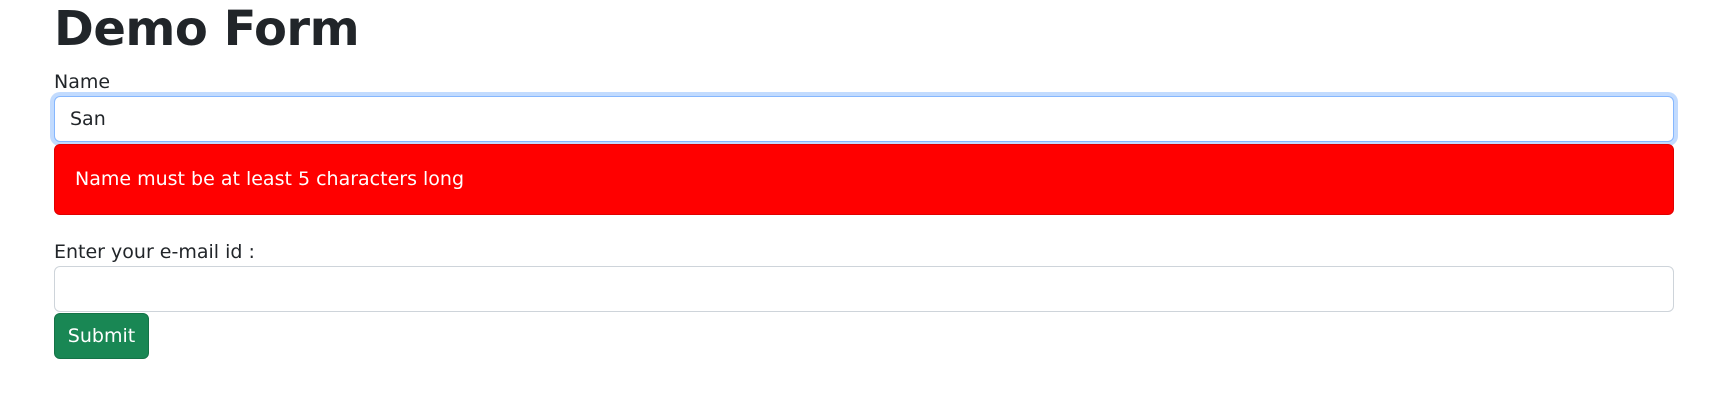 This screenshot has height=411, width=1711. I want to click on email-label: Enter your e-mail id :, so click(154, 252).